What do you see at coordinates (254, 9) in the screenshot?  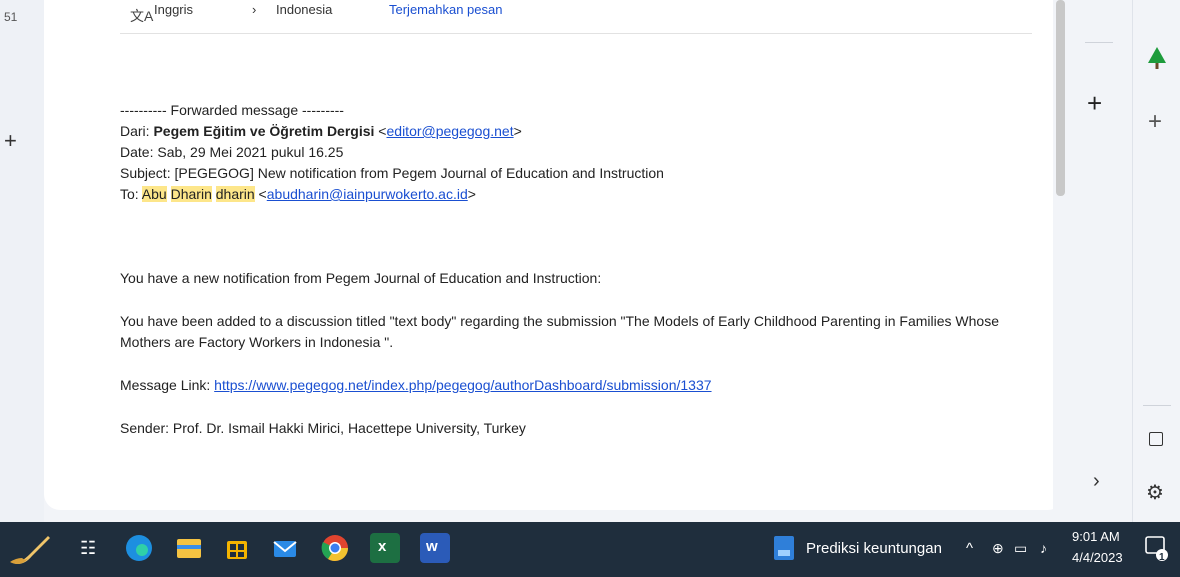 I see `language-arrow: ›` at bounding box center [254, 9].